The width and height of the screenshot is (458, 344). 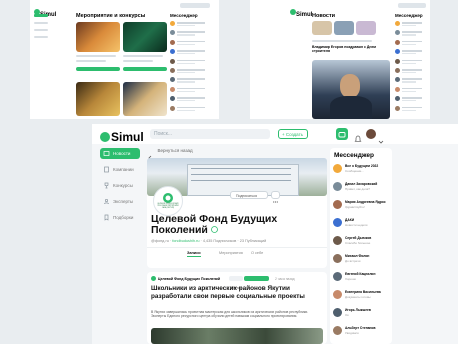 I want to click on sidebar-item-label: Компании, so click(x=123, y=169).